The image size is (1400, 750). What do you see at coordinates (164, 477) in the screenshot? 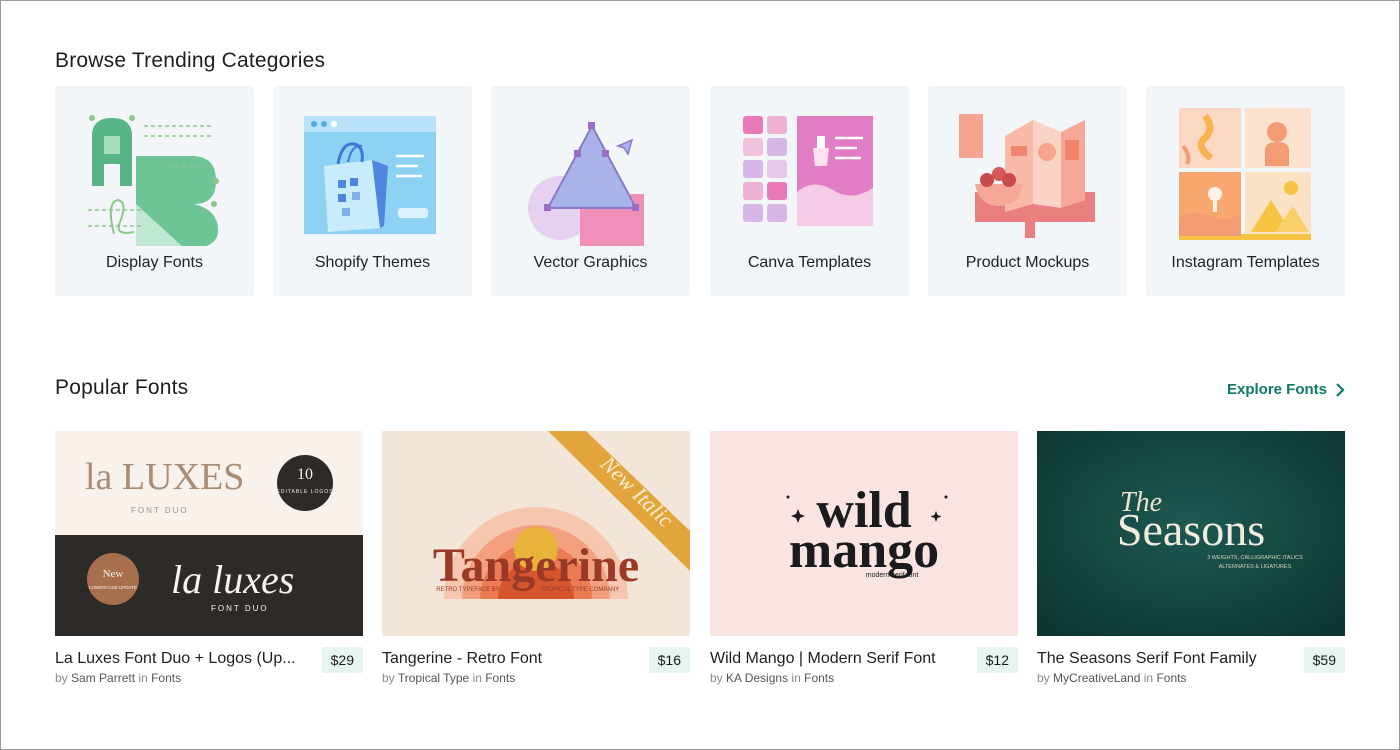
I see `logo-top-text: la LUXES` at bounding box center [164, 477].